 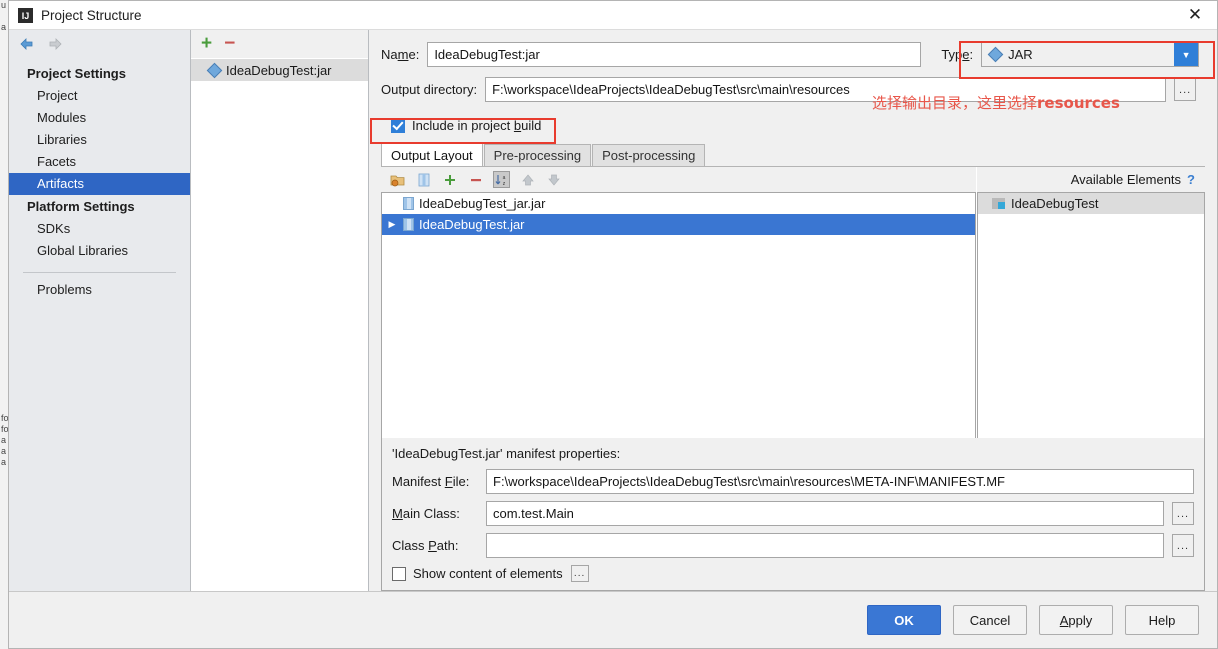 I want to click on tab-pre-processing: Pre-processing, so click(x=537, y=155).